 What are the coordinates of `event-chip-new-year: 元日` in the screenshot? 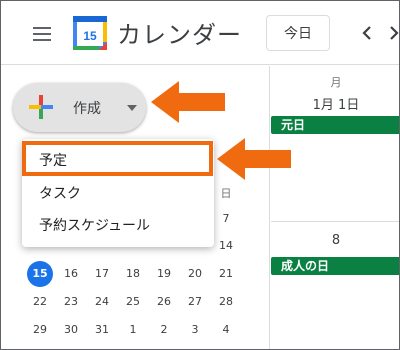 It's located at (335, 125).